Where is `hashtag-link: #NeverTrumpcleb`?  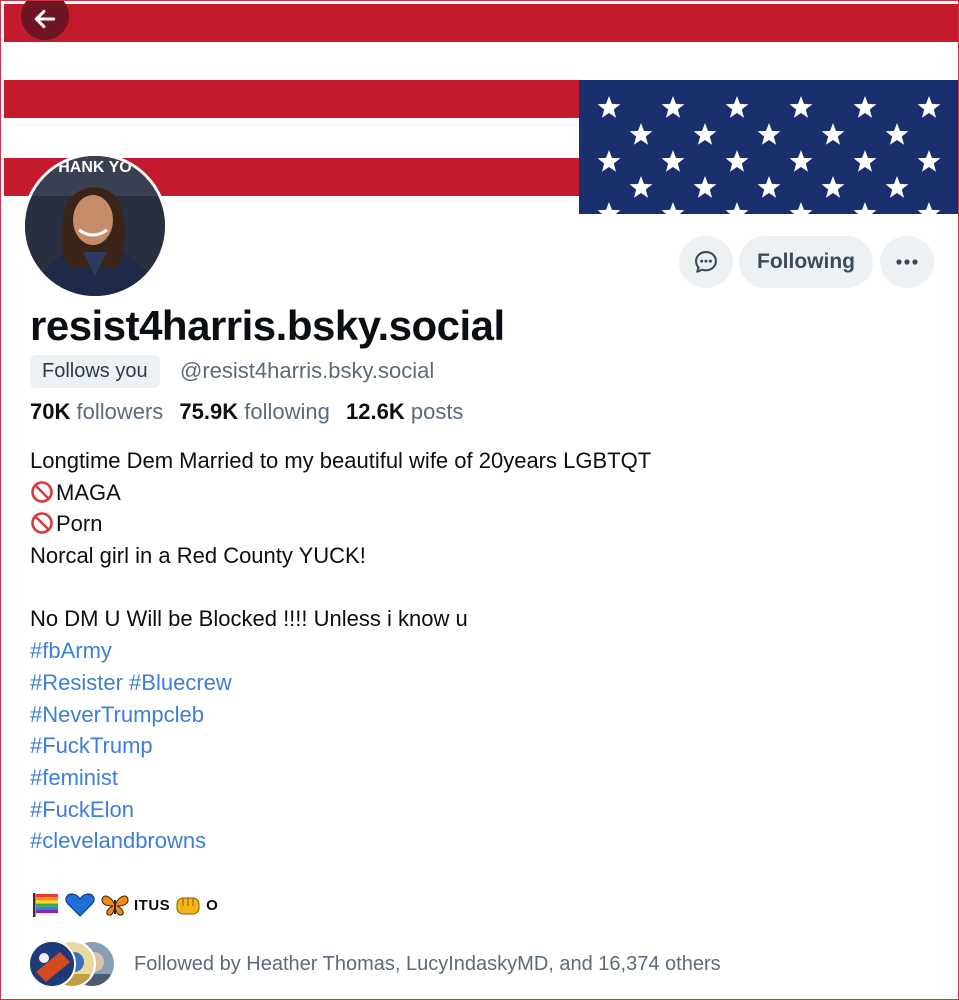
hashtag-link: #NeverTrumpcleb is located at coordinates (117, 714).